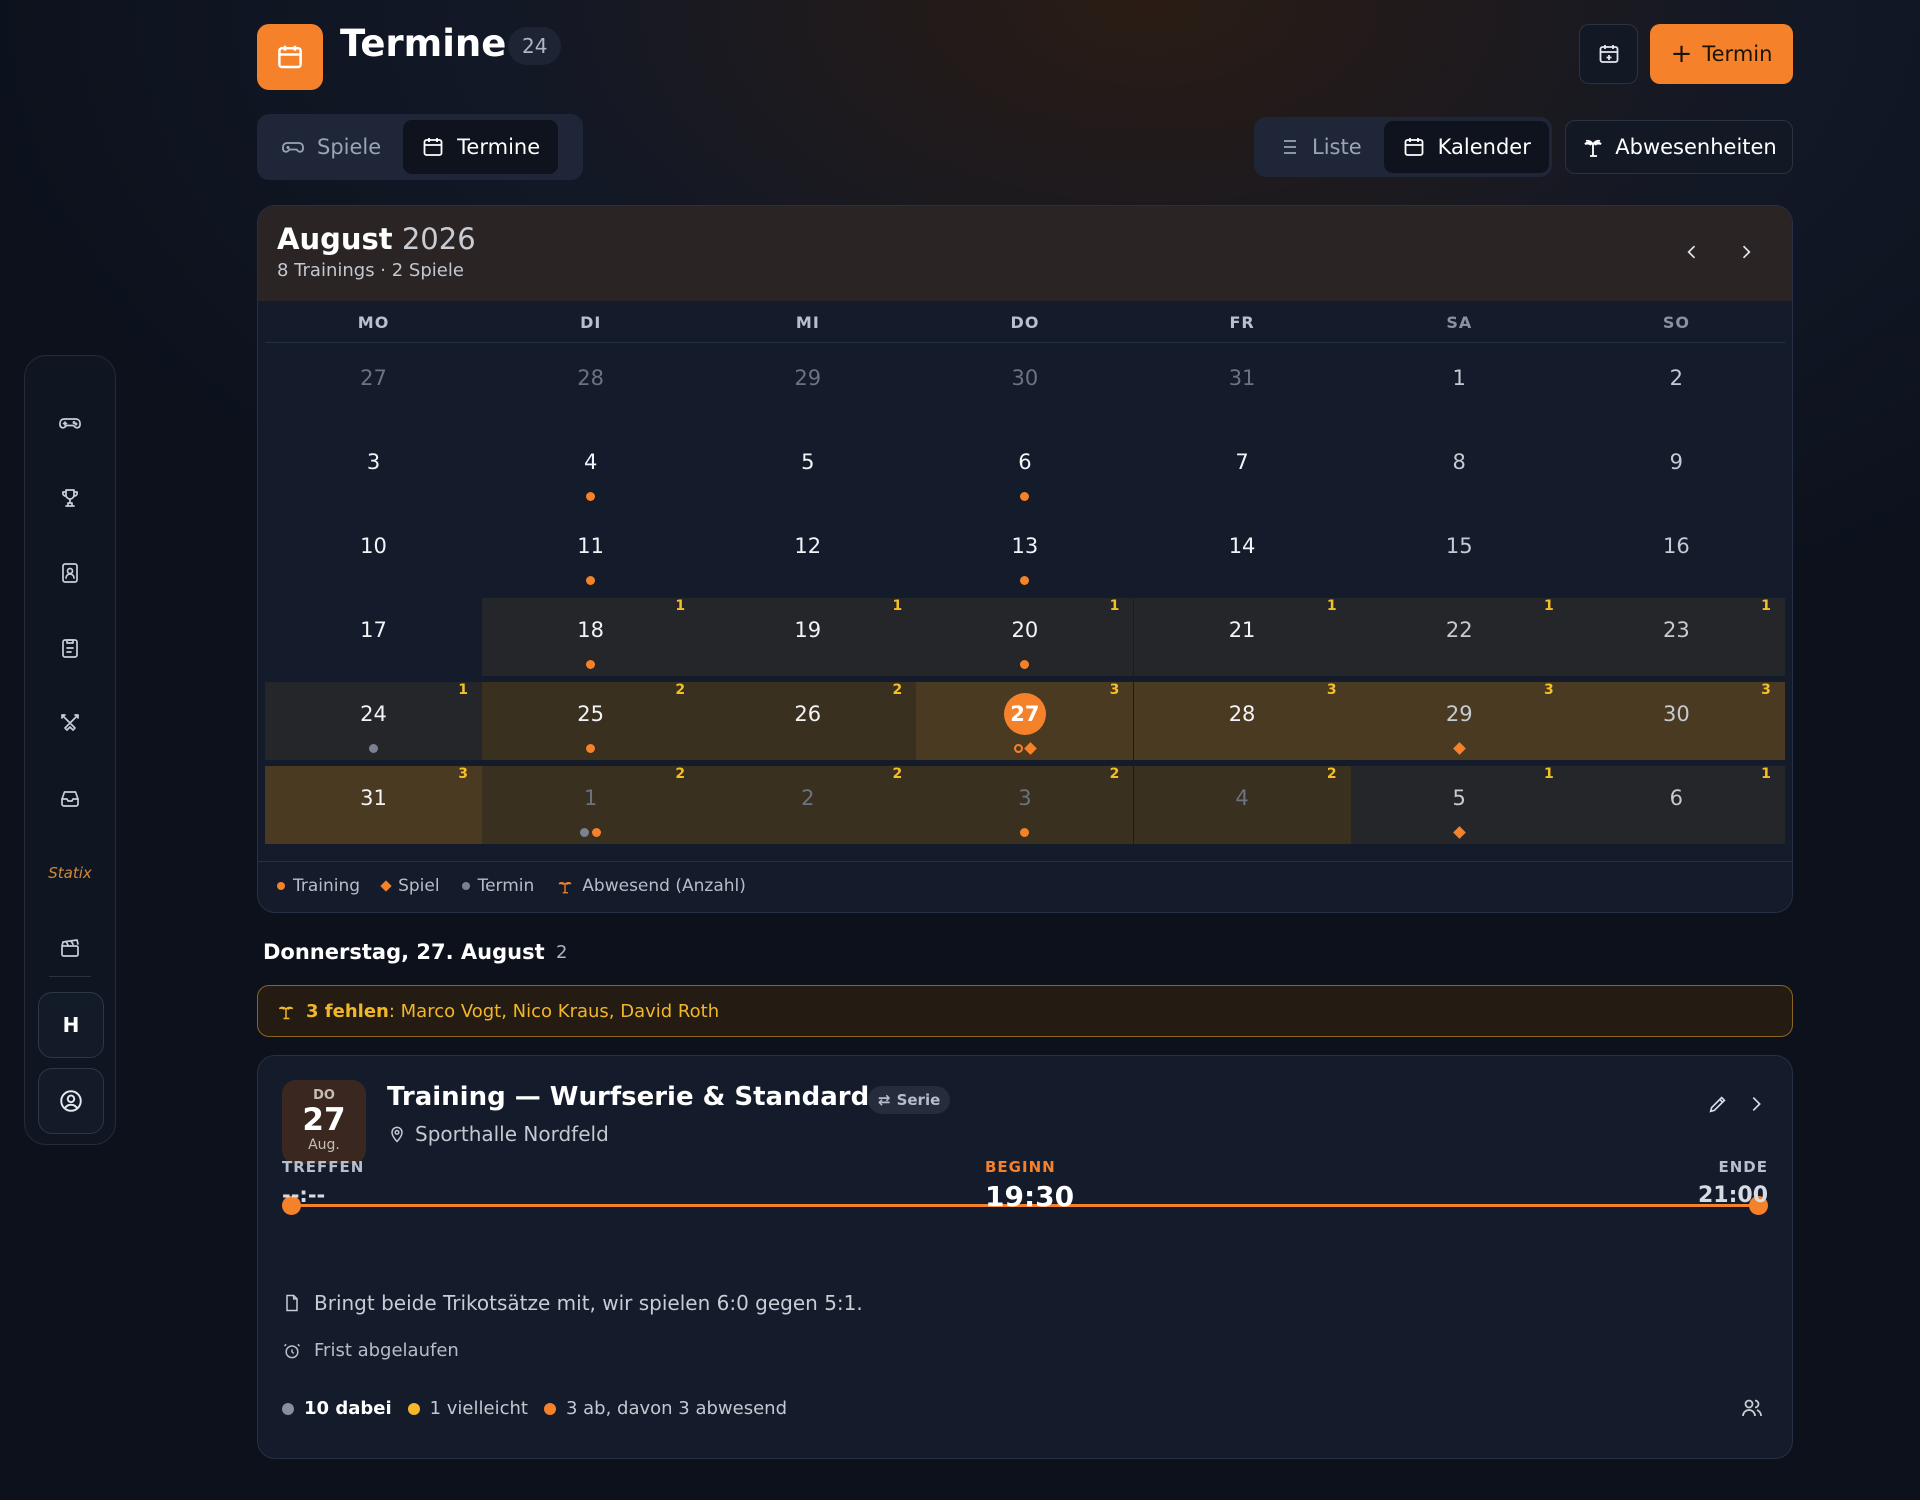  I want to click on calendar-day: 29 3, so click(1459, 721).